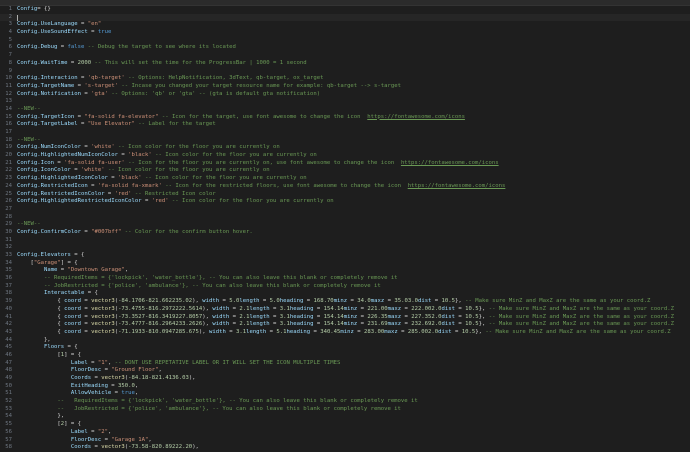 Image resolution: width=690 pixels, height=452 pixels. What do you see at coordinates (184, 301) in the screenshot?
I see `code-token: 35.02` at bounding box center [184, 301].